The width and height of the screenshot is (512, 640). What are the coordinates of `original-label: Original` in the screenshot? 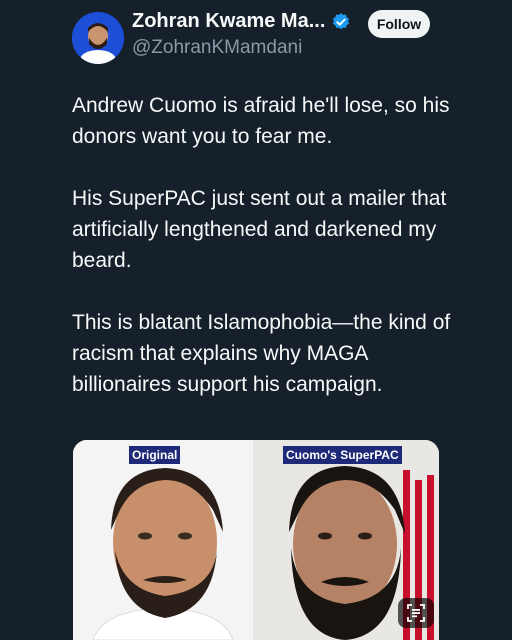 It's located at (155, 455).